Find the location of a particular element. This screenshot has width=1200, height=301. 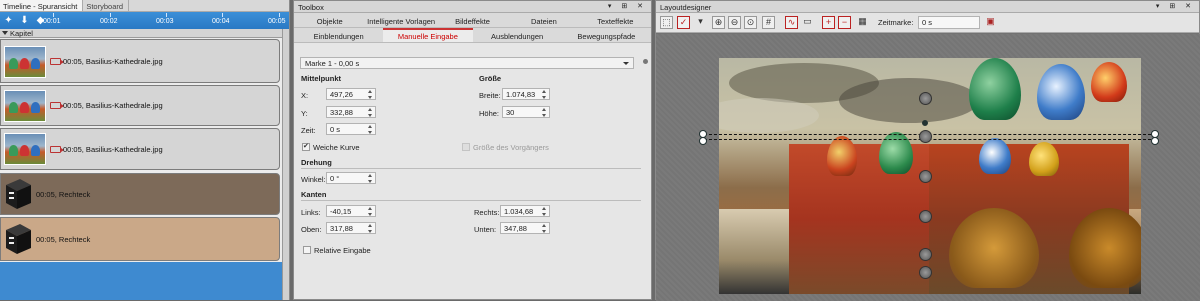

audio-track-area is located at coordinates (141, 281).